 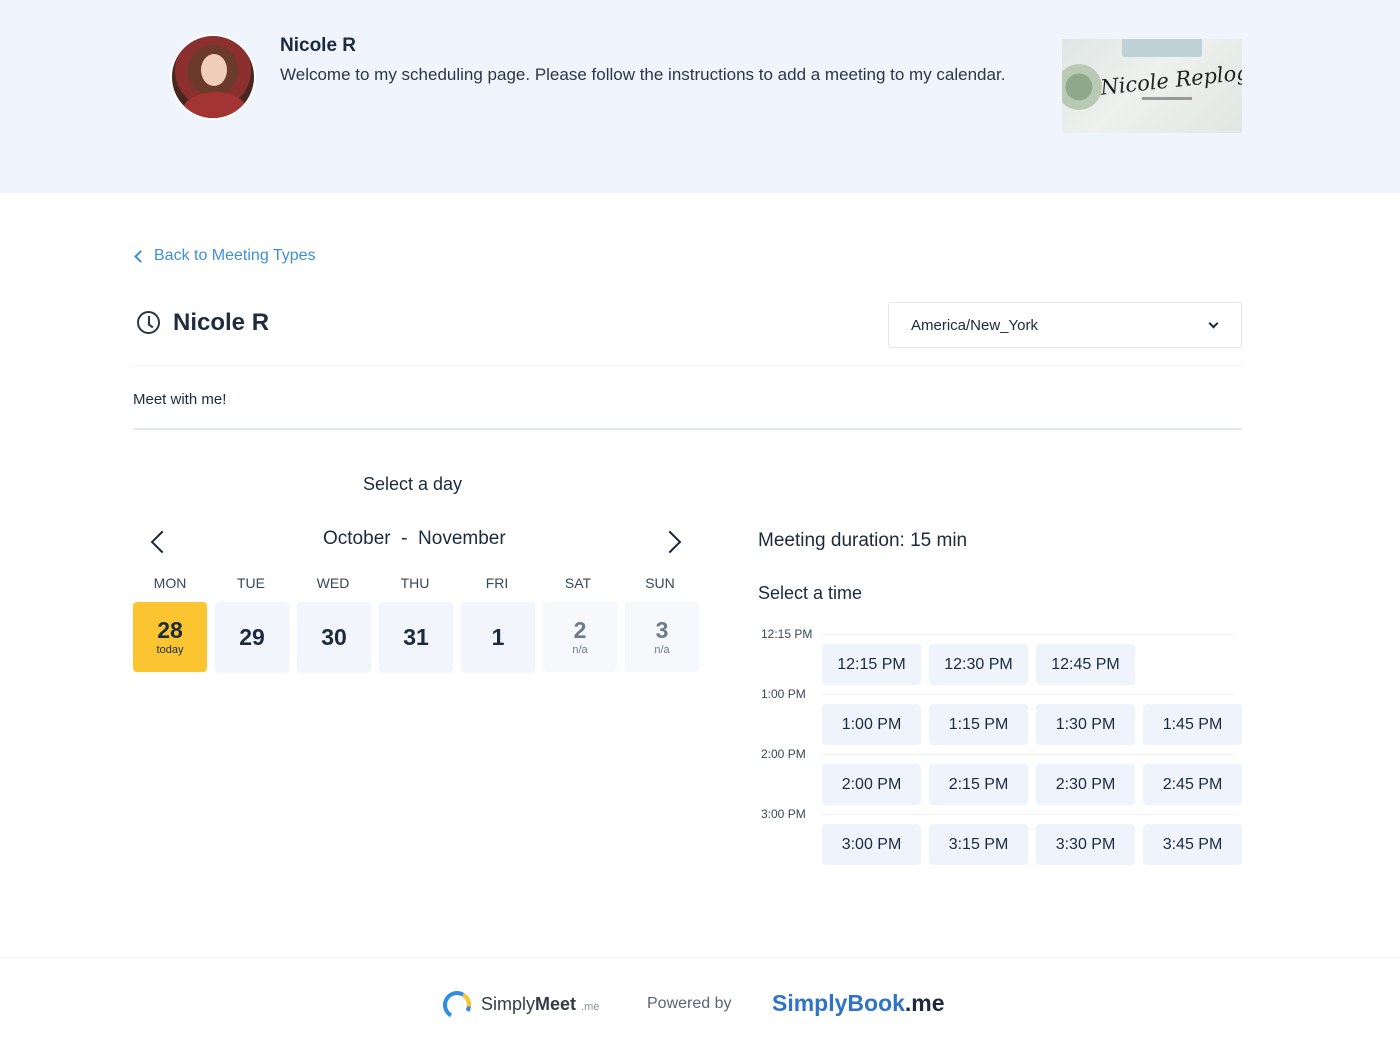 What do you see at coordinates (413, 484) in the screenshot?
I see `select-day-heading: Select a day` at bounding box center [413, 484].